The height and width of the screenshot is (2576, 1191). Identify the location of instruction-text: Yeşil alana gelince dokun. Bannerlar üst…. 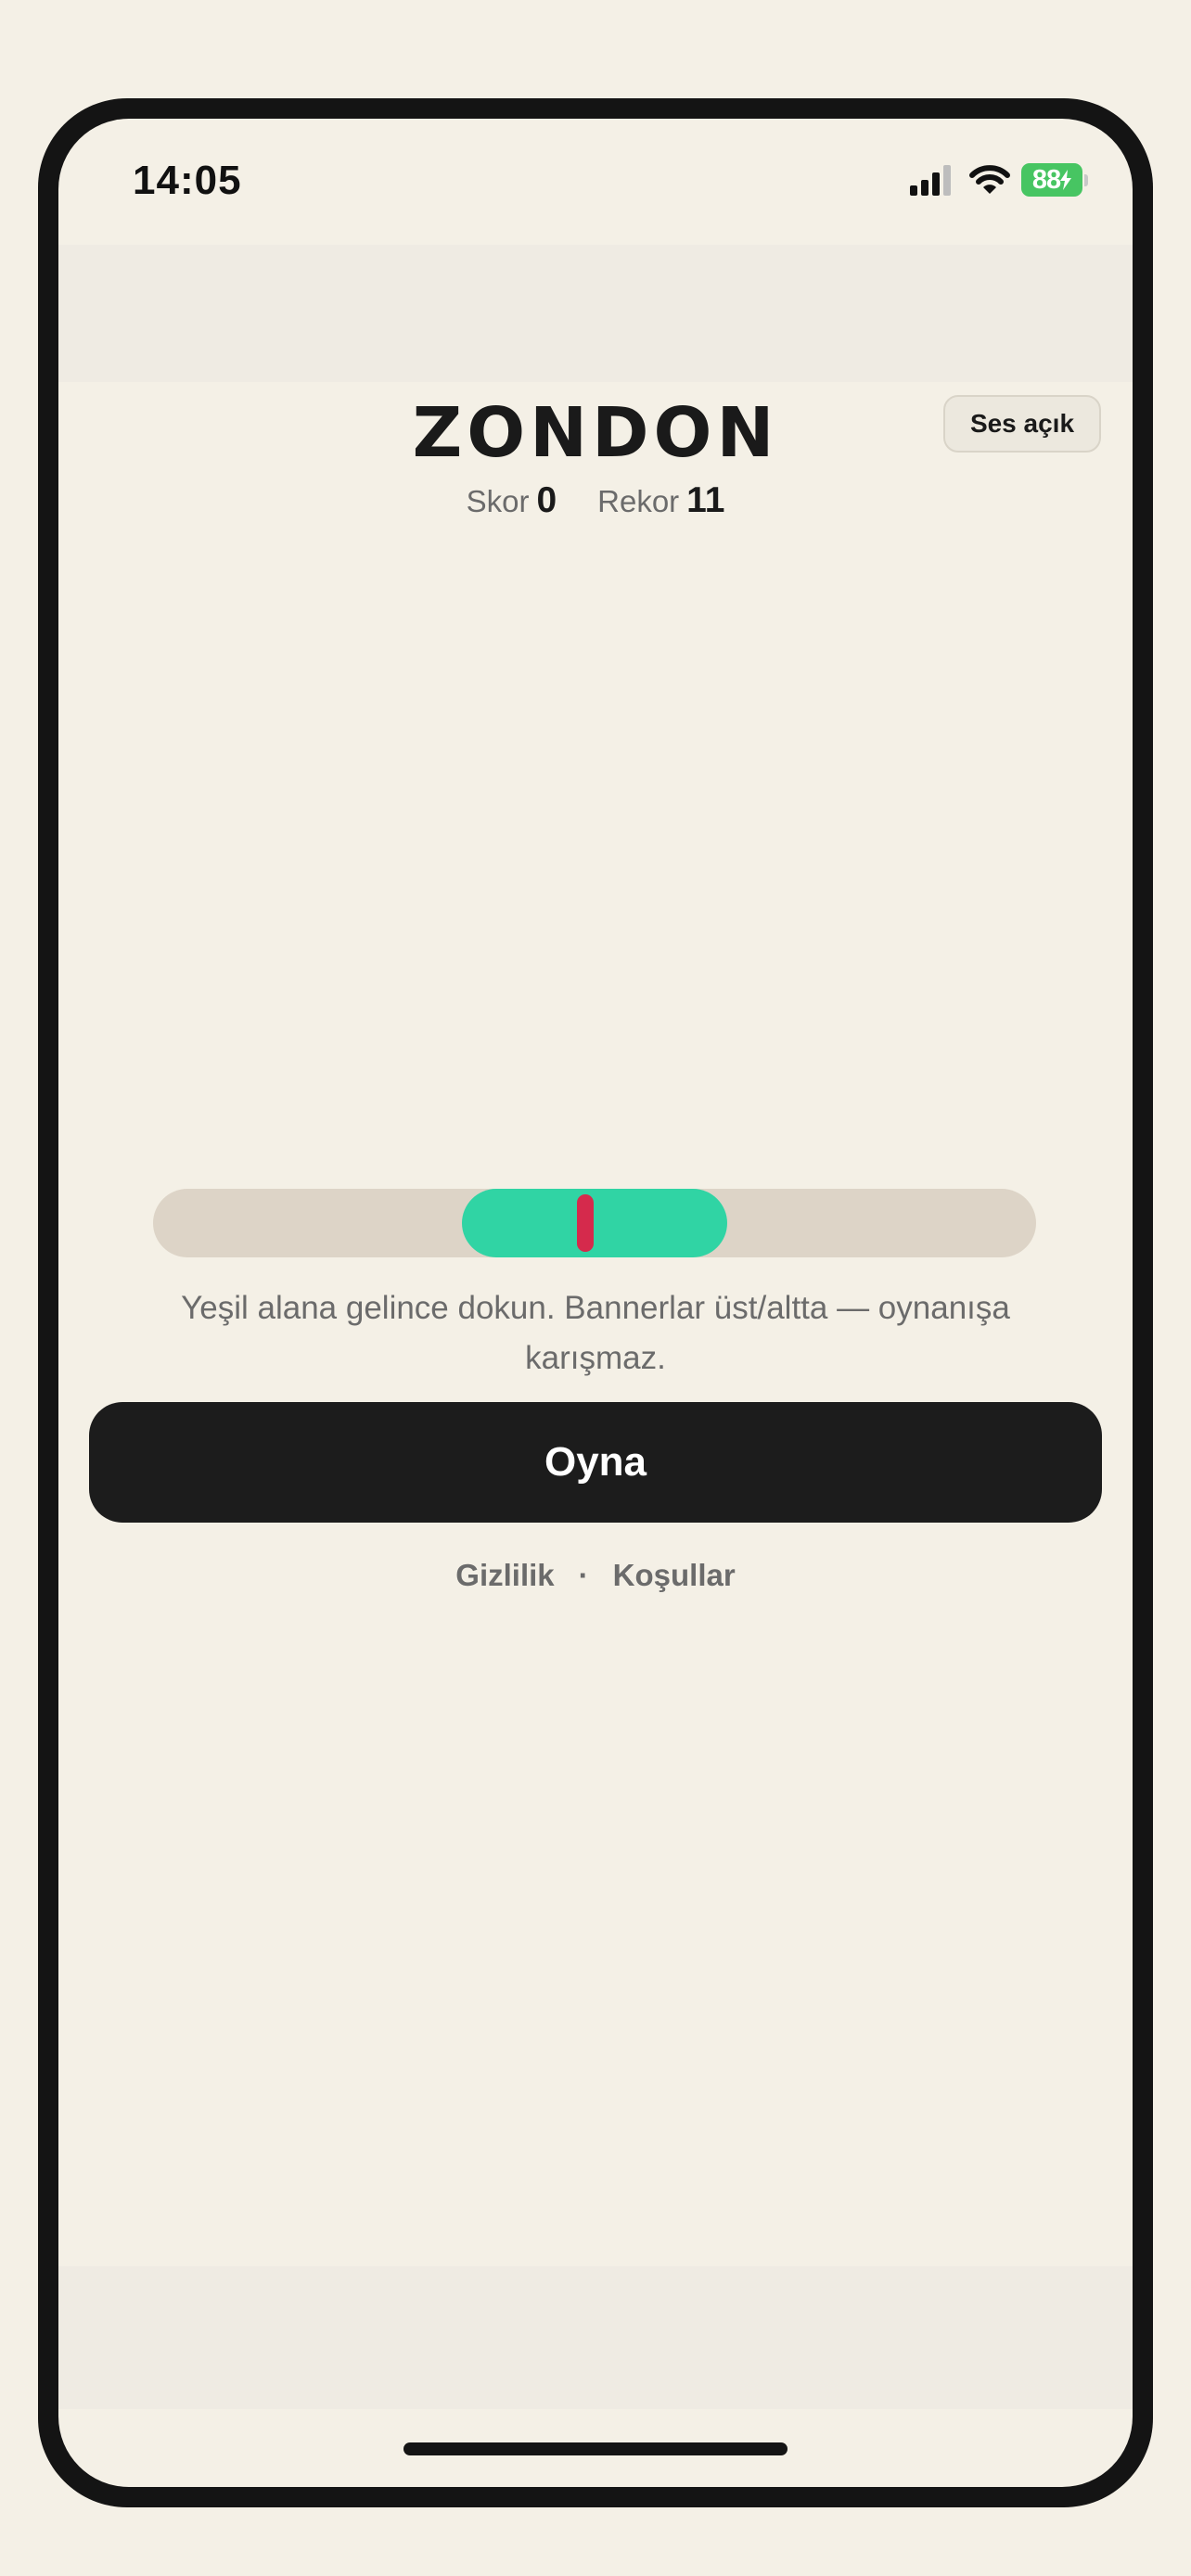
(595, 1333).